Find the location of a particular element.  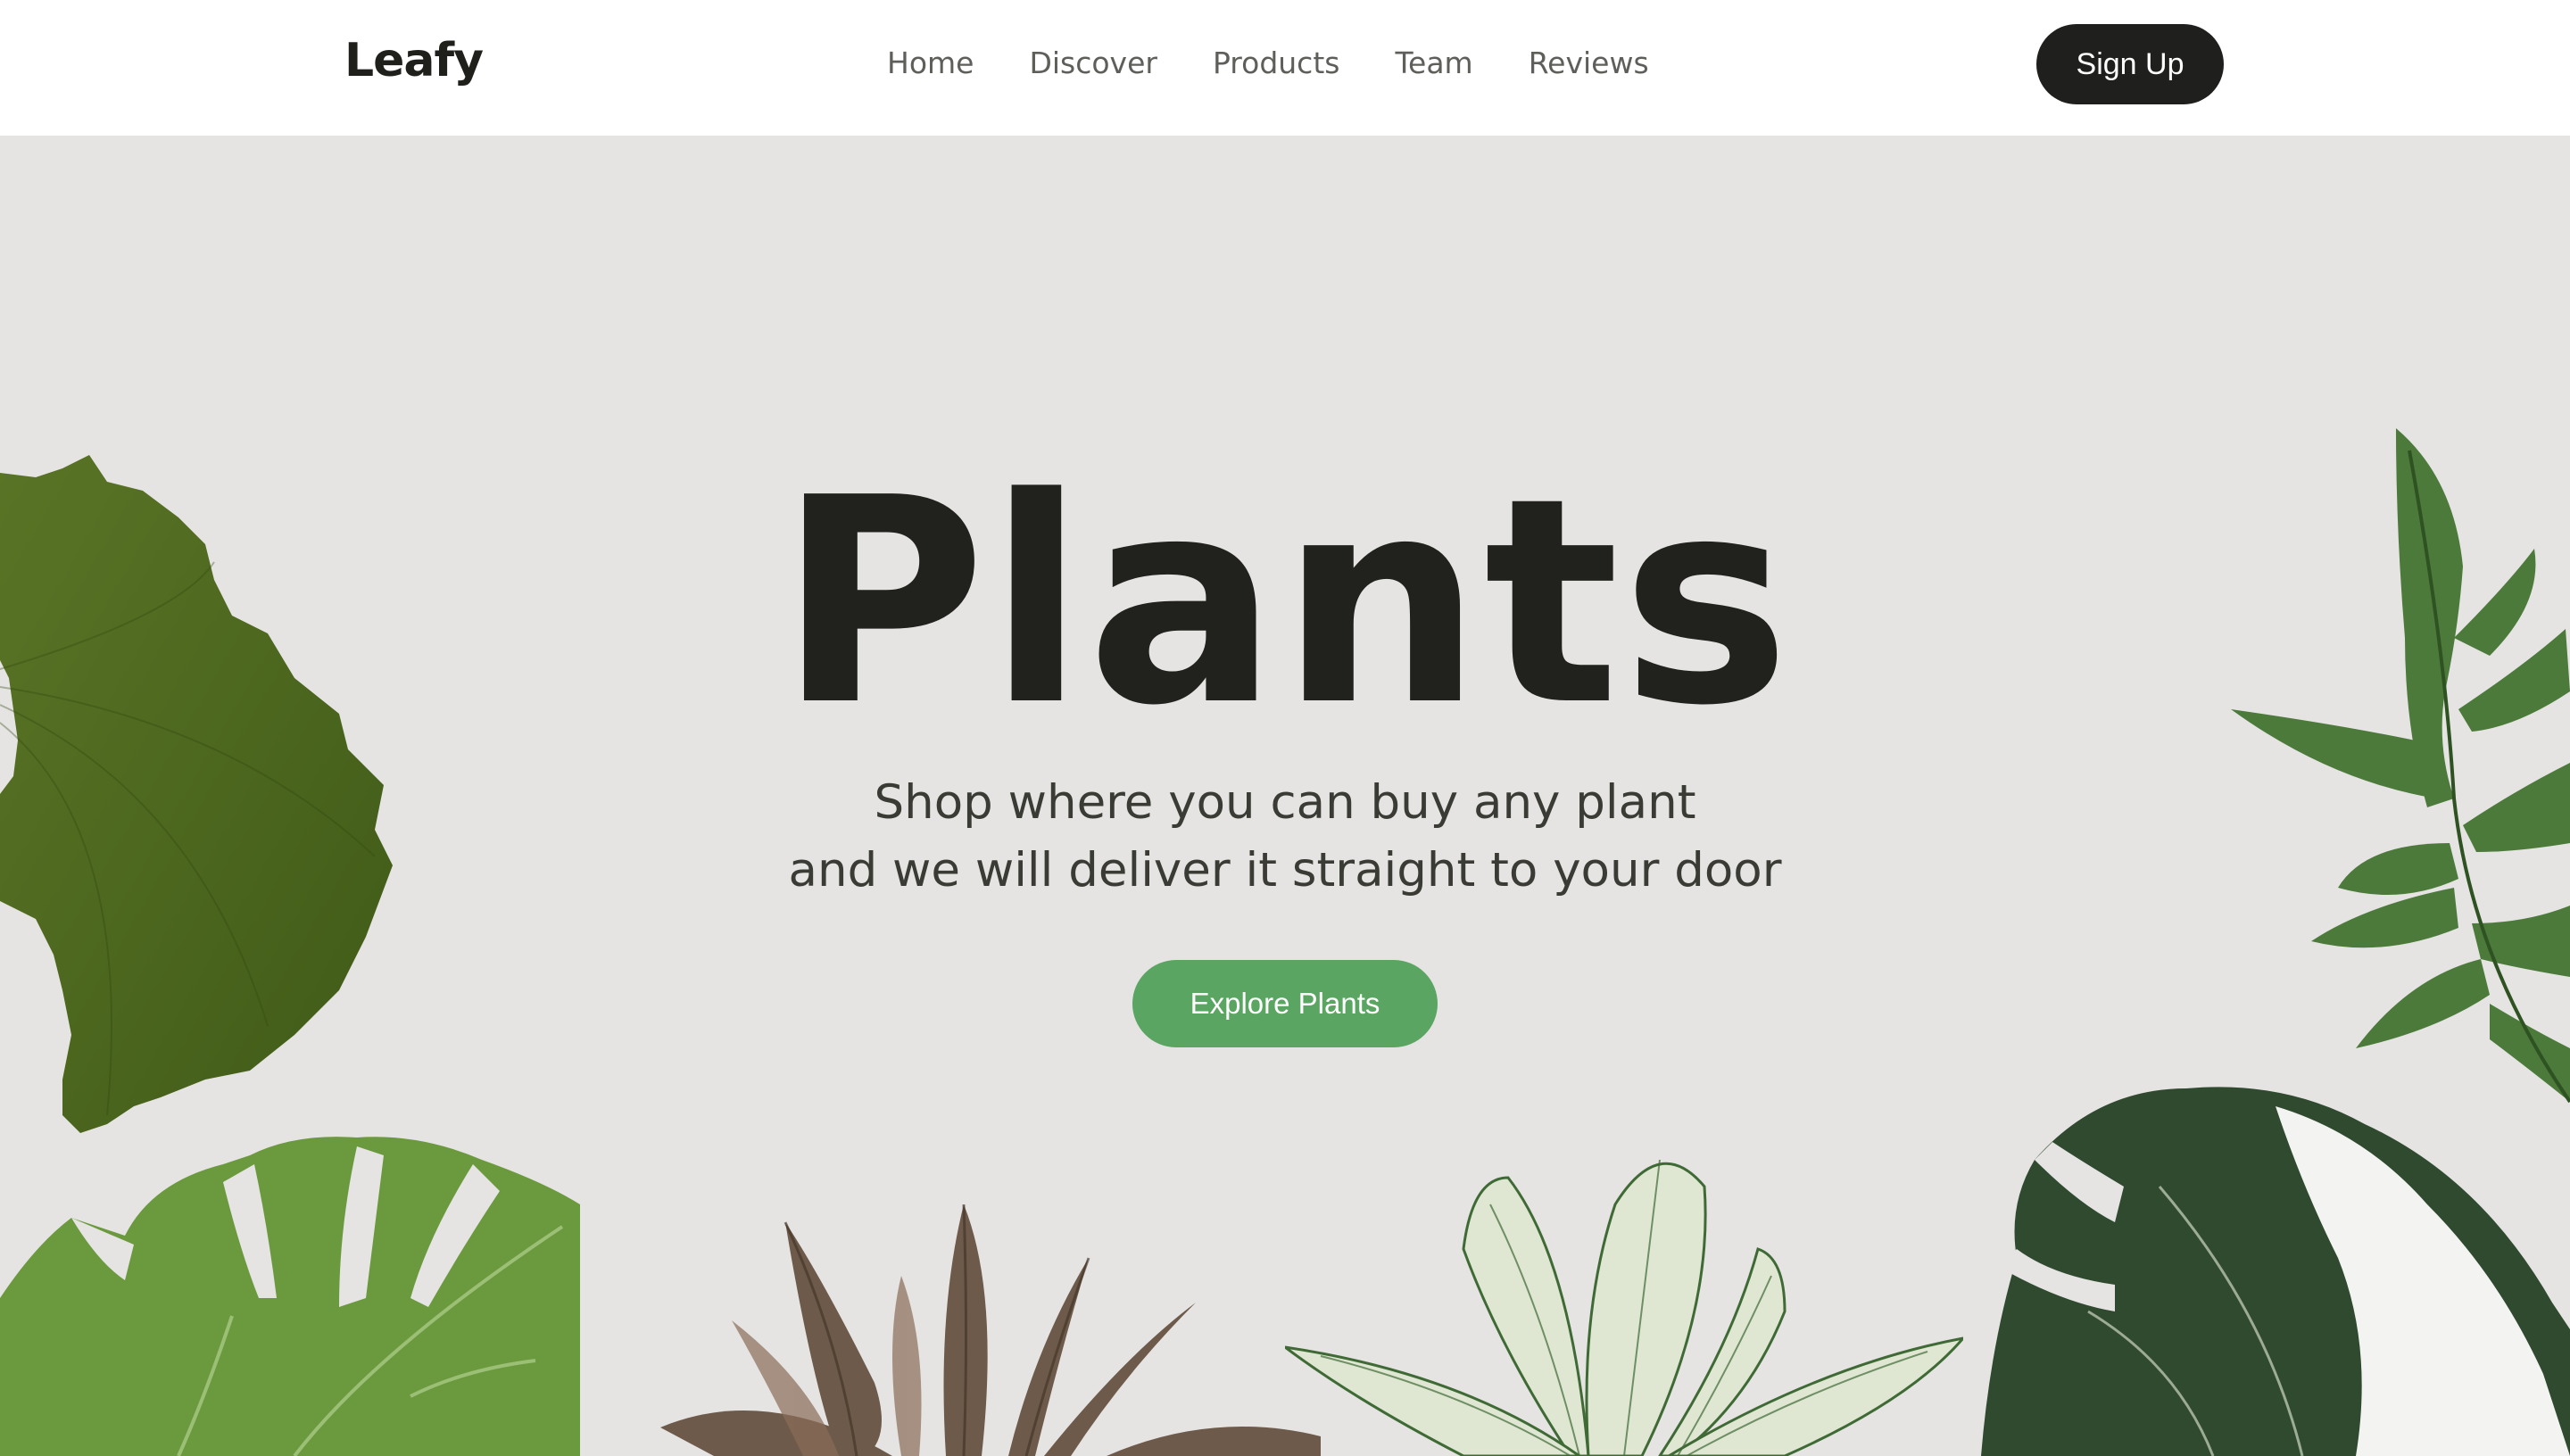

nav-products-link: Products is located at coordinates (1276, 63).